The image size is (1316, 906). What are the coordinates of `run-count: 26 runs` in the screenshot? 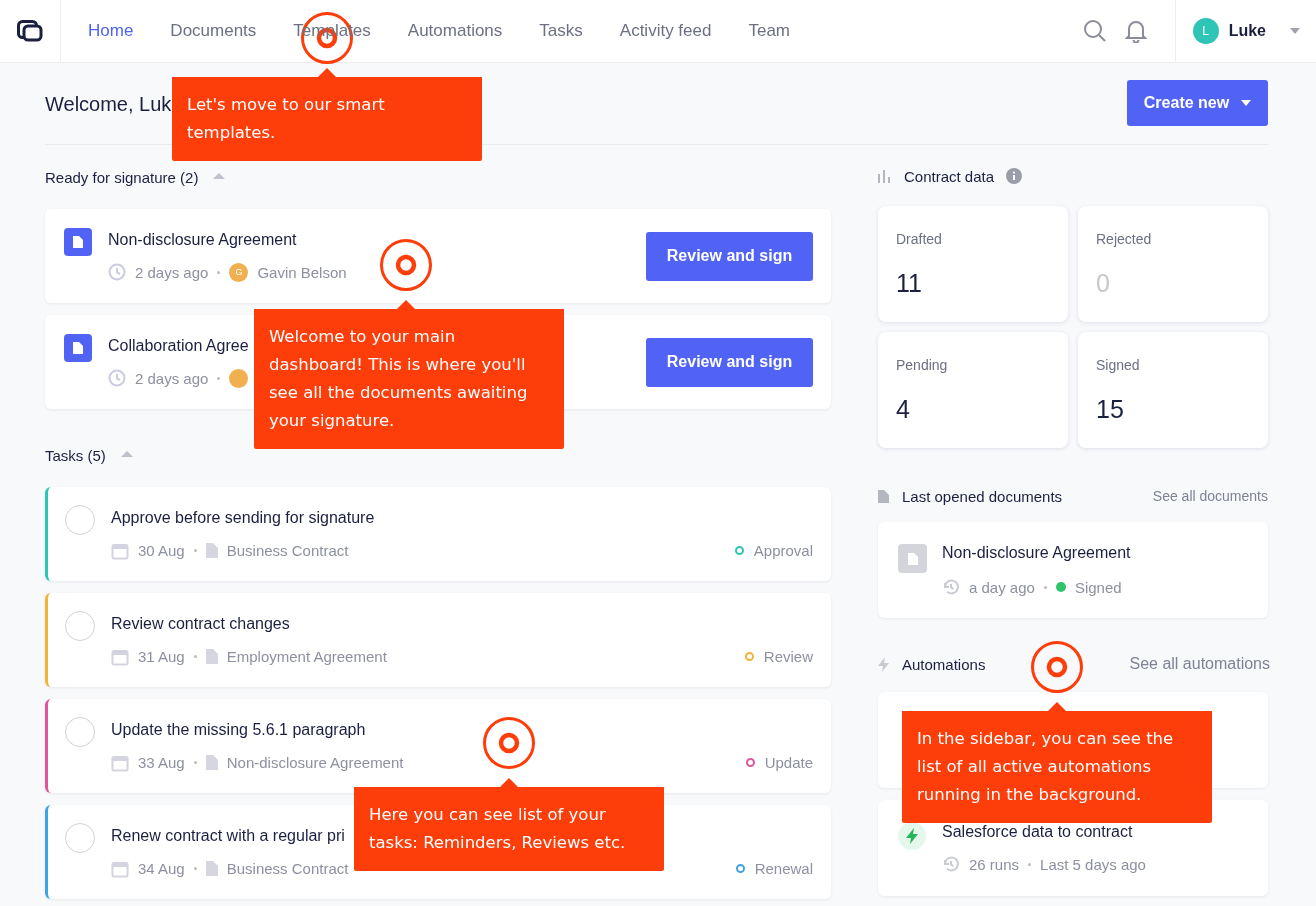 It's located at (994, 864).